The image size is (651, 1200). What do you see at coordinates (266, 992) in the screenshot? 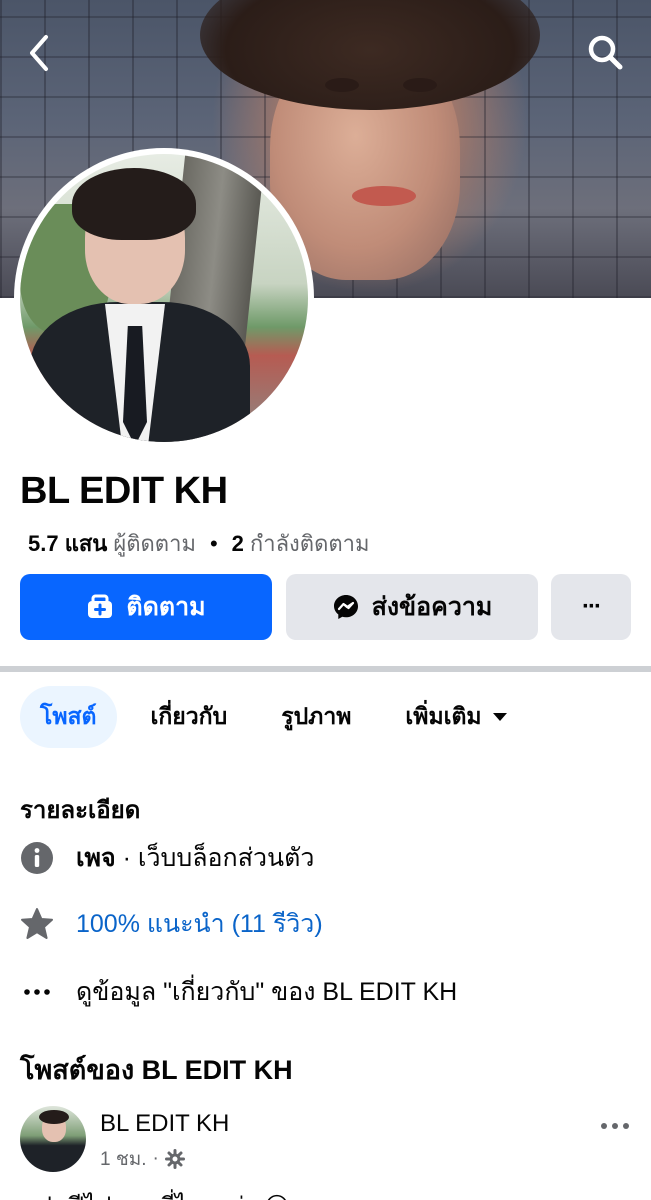
I see `about-link-text: ดูข้อมูล "เกี่ยวกับ" ของ BL EDIT KH` at bounding box center [266, 992].